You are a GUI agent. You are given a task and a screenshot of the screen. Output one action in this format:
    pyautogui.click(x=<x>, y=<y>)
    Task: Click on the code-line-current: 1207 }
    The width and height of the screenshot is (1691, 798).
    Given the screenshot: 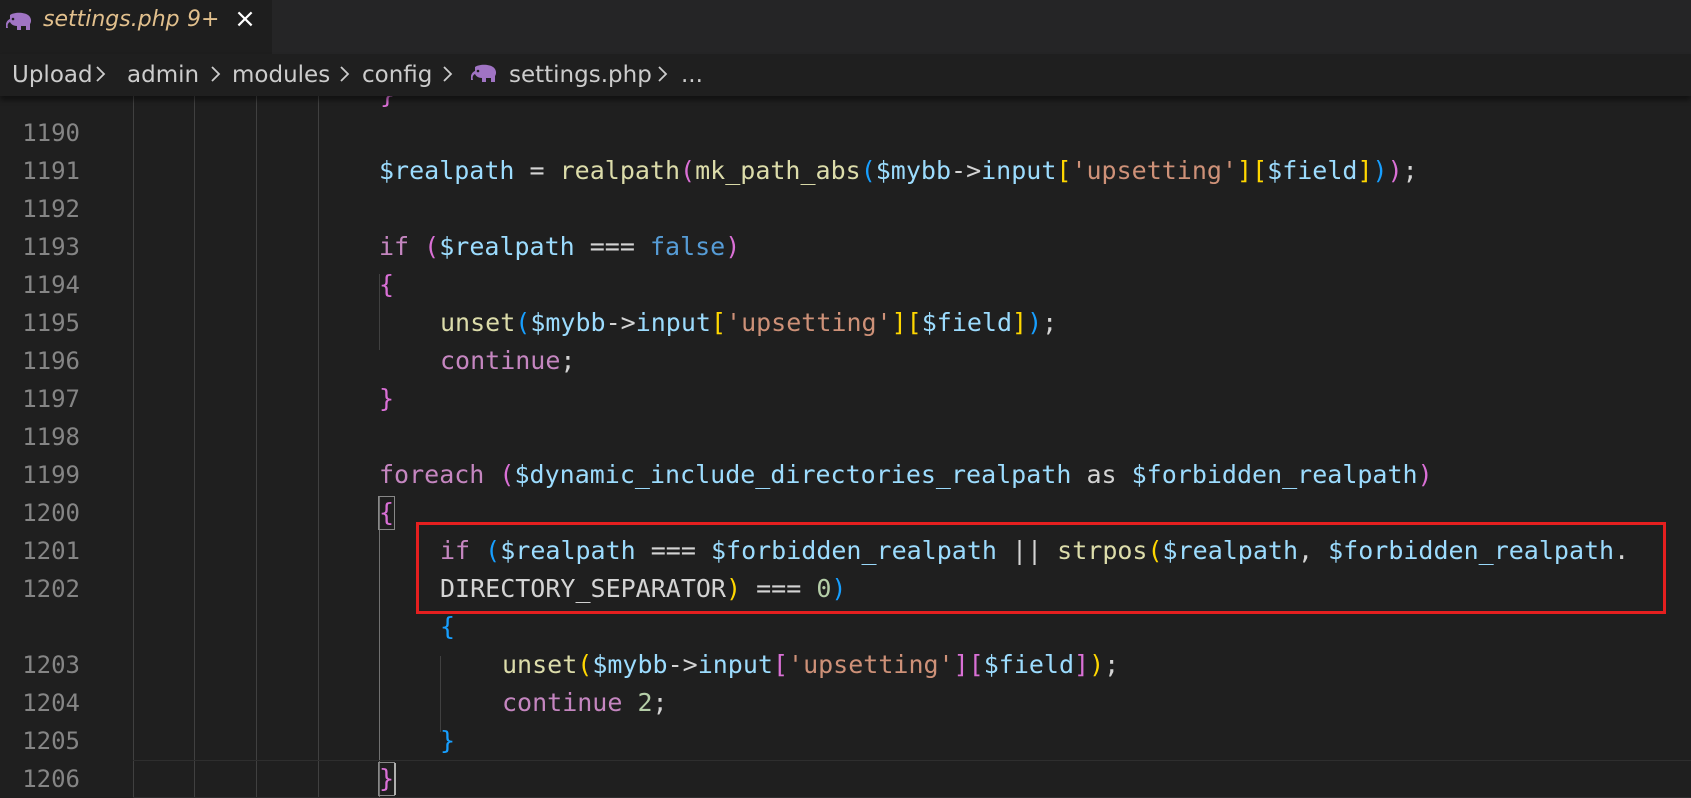 What is the action you would take?
    pyautogui.click(x=845, y=779)
    